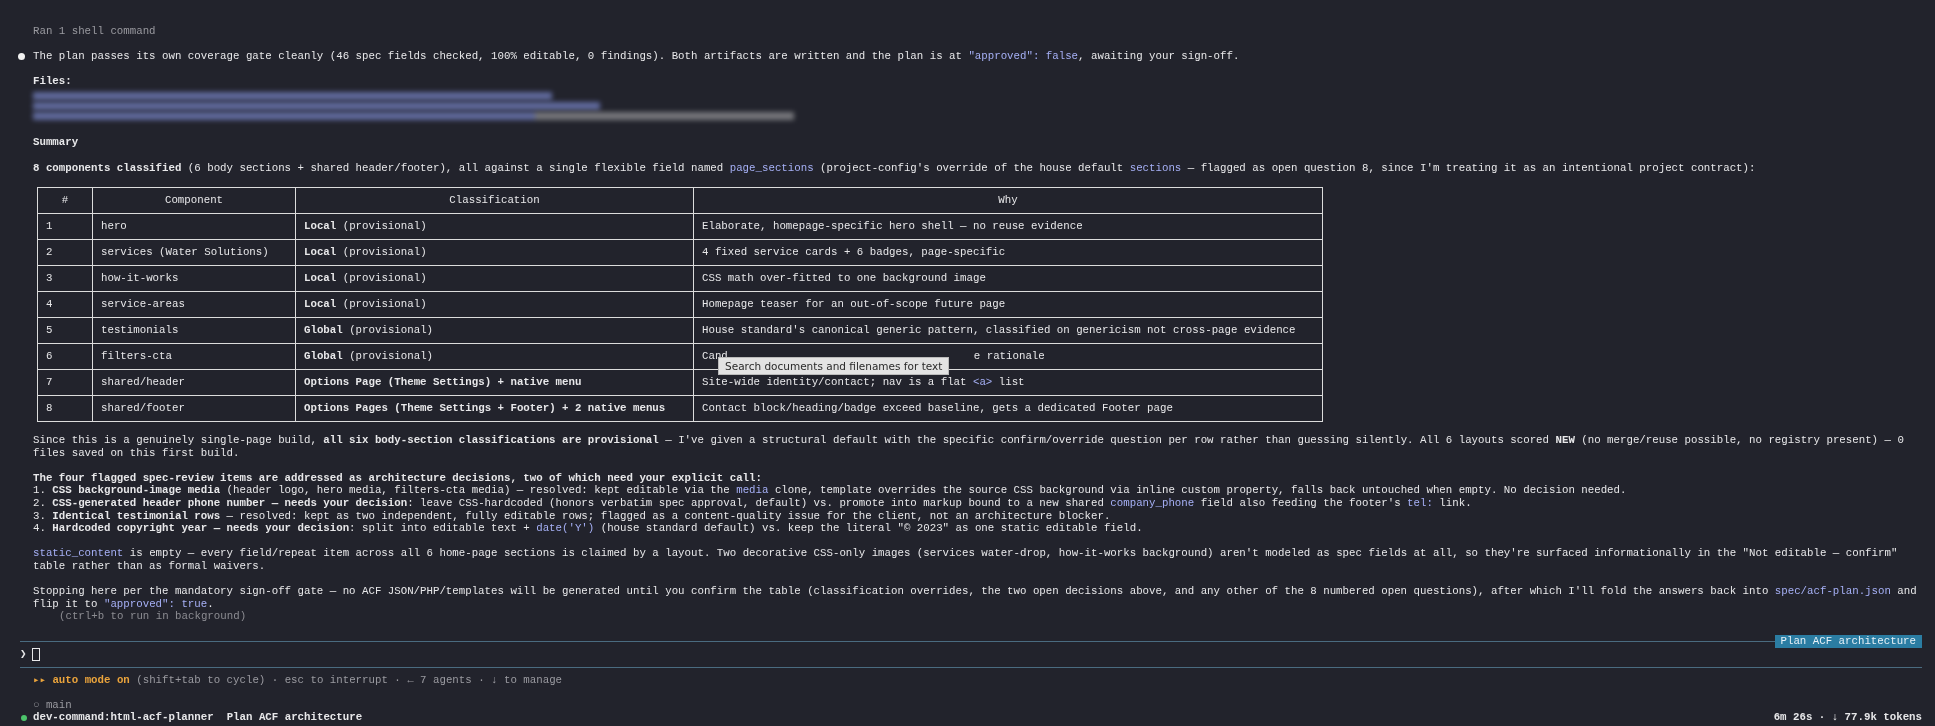 This screenshot has width=1935, height=726. What do you see at coordinates (194, 252) in the screenshot?
I see `table-cell: services (Water Solutions)` at bounding box center [194, 252].